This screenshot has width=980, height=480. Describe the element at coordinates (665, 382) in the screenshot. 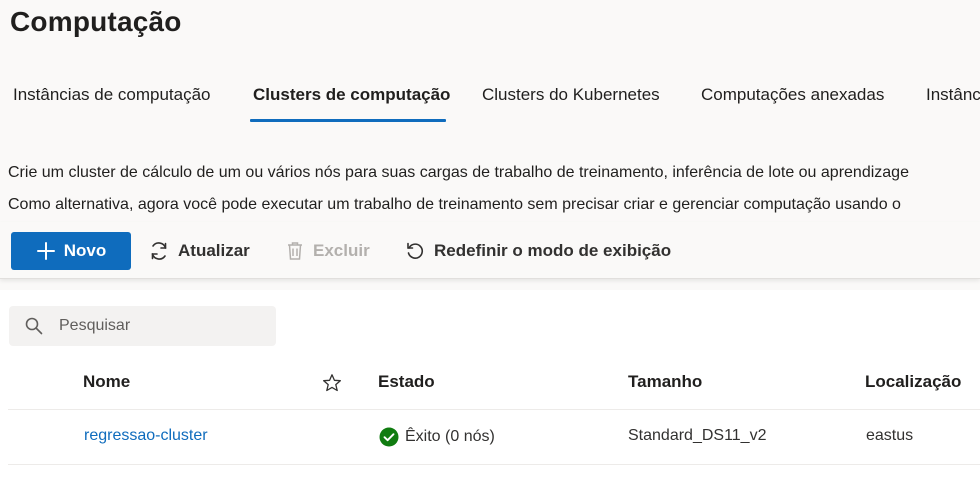

I see `column-header-size: Tamanho` at that location.